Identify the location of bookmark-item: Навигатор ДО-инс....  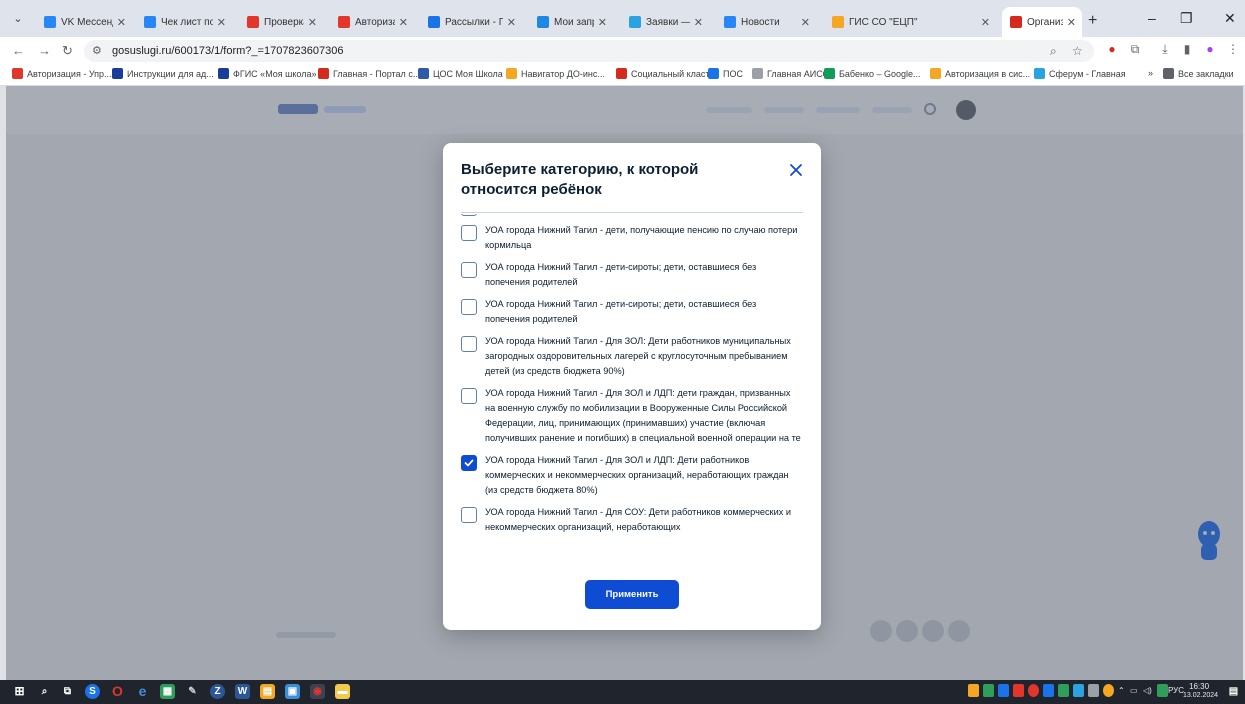
(555, 73).